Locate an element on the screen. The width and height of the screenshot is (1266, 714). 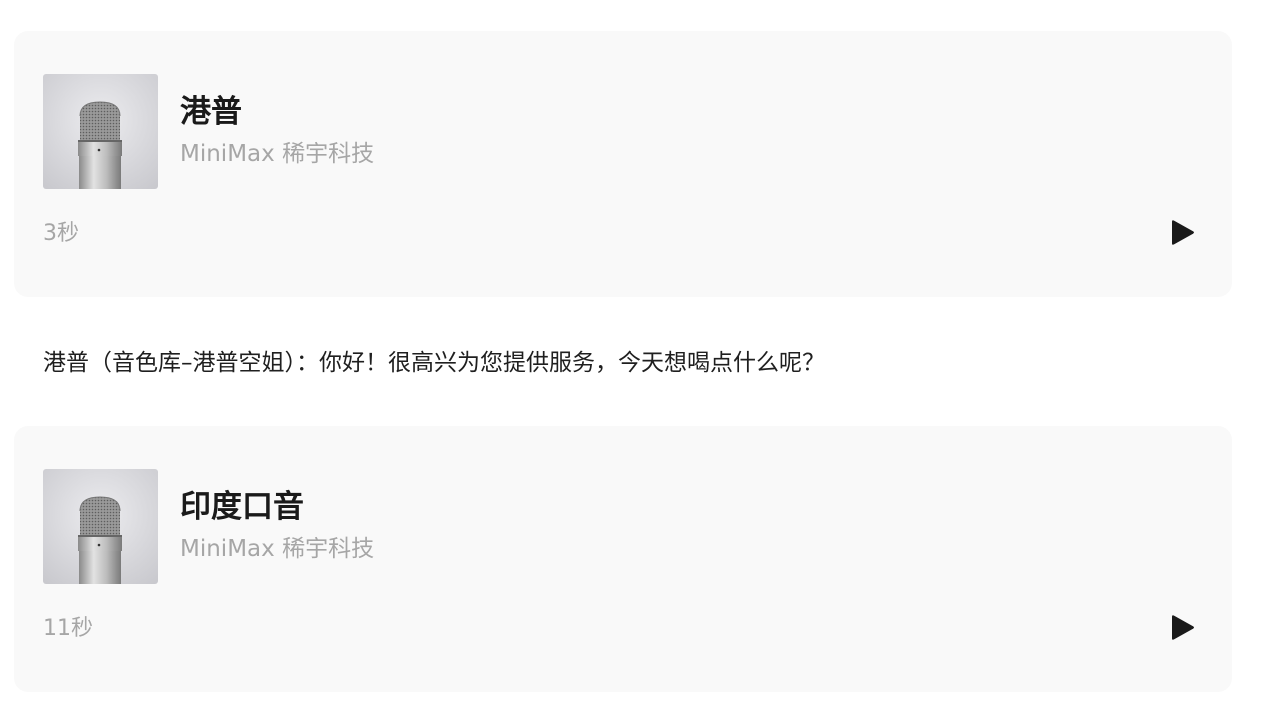
voice-title: 港普 is located at coordinates (211, 112).